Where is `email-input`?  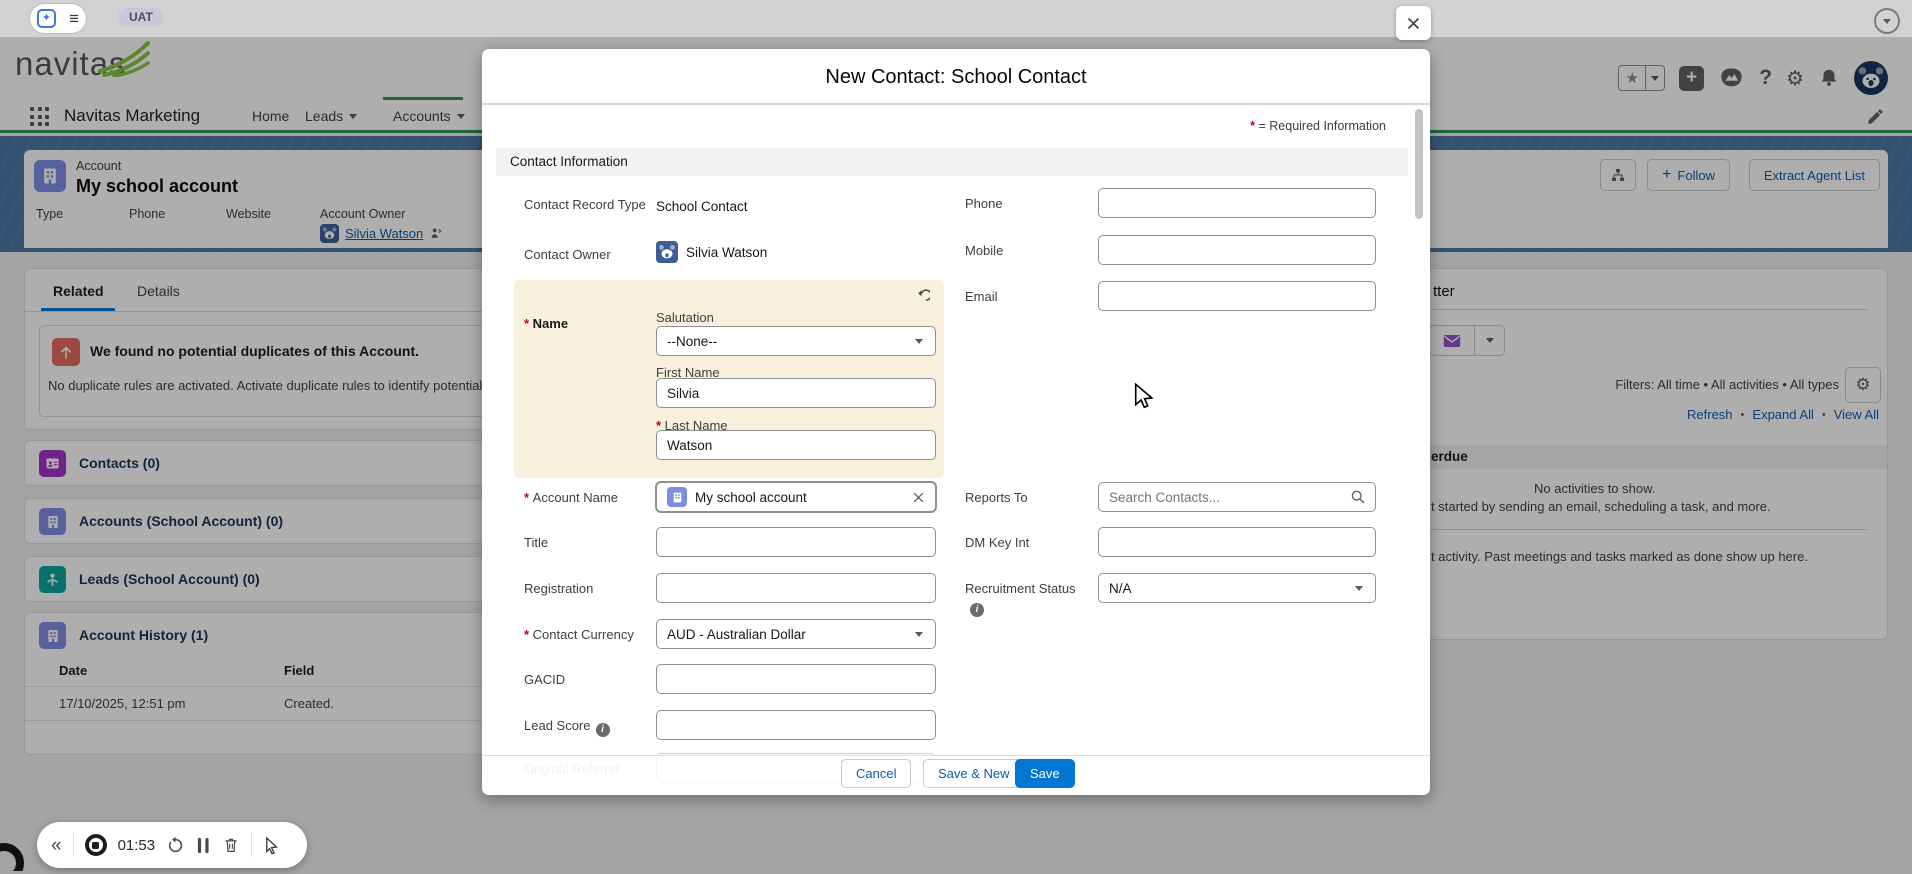 email-input is located at coordinates (1237, 296).